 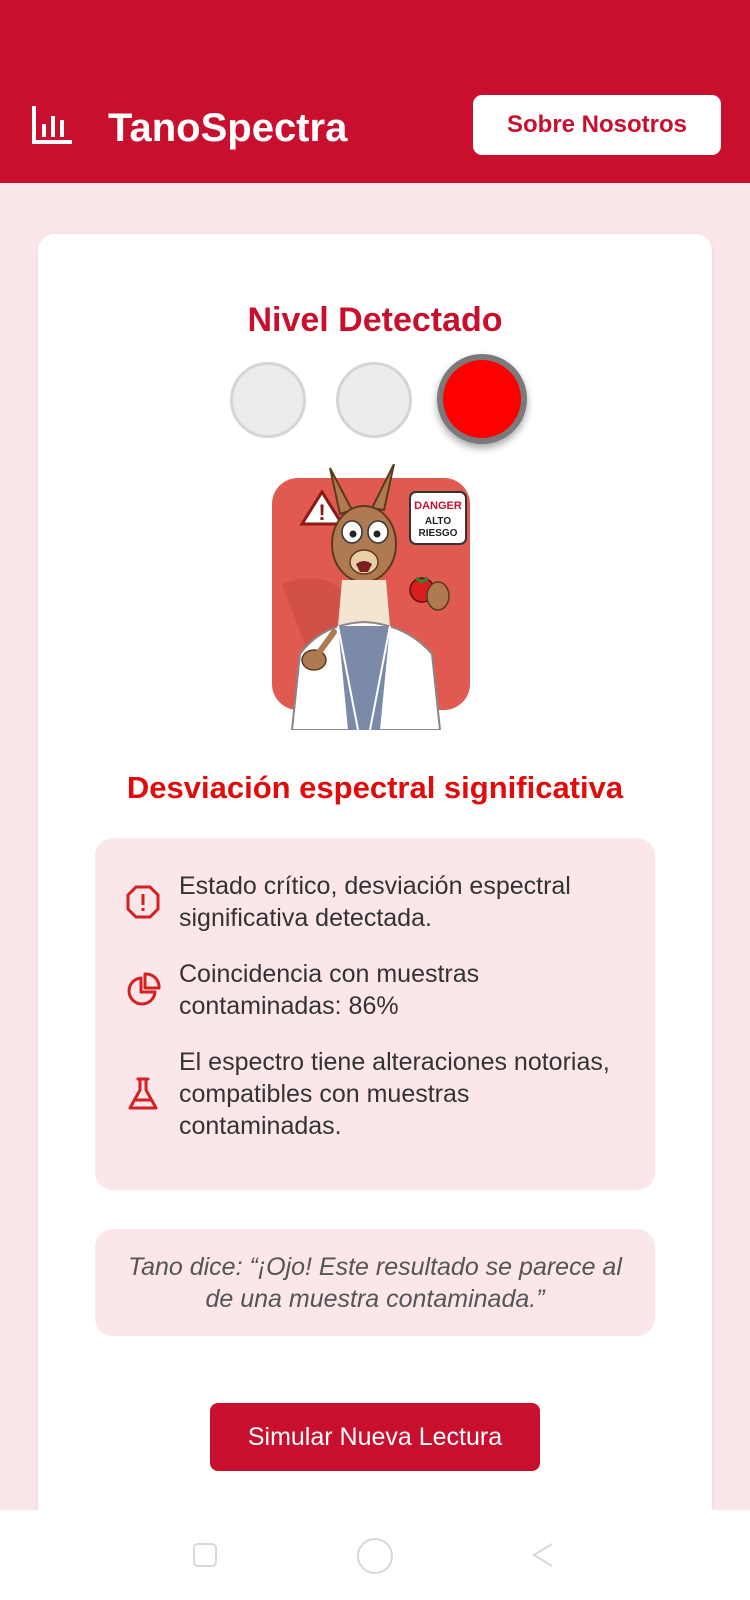 What do you see at coordinates (228, 128) in the screenshot?
I see `app-title: TanoSpectra` at bounding box center [228, 128].